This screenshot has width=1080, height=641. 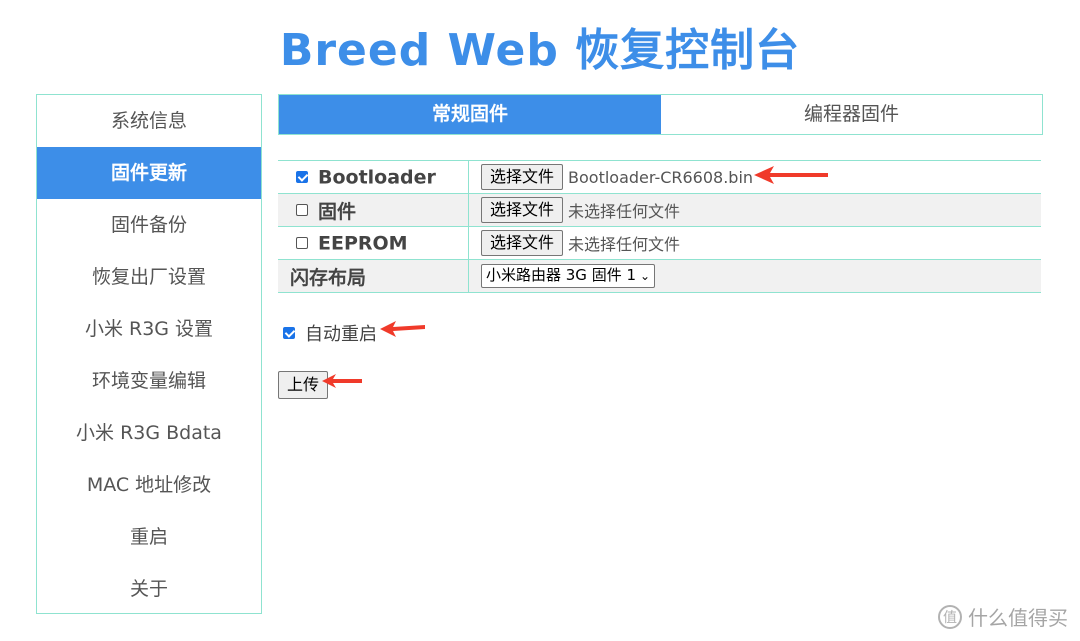 I want to click on bootloader-choose-file-button: 选择文件, so click(x=522, y=177).